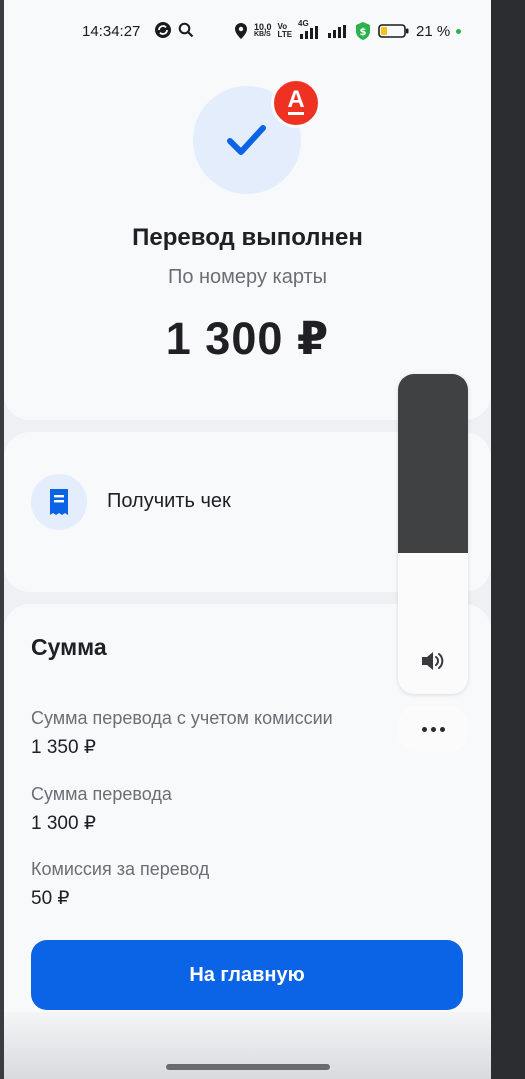 This screenshot has height=1079, width=525. I want to click on status-bar: 14:34:27 10,0 KB/S Vo LTE 4G $ 21 %, so click(247, 31).